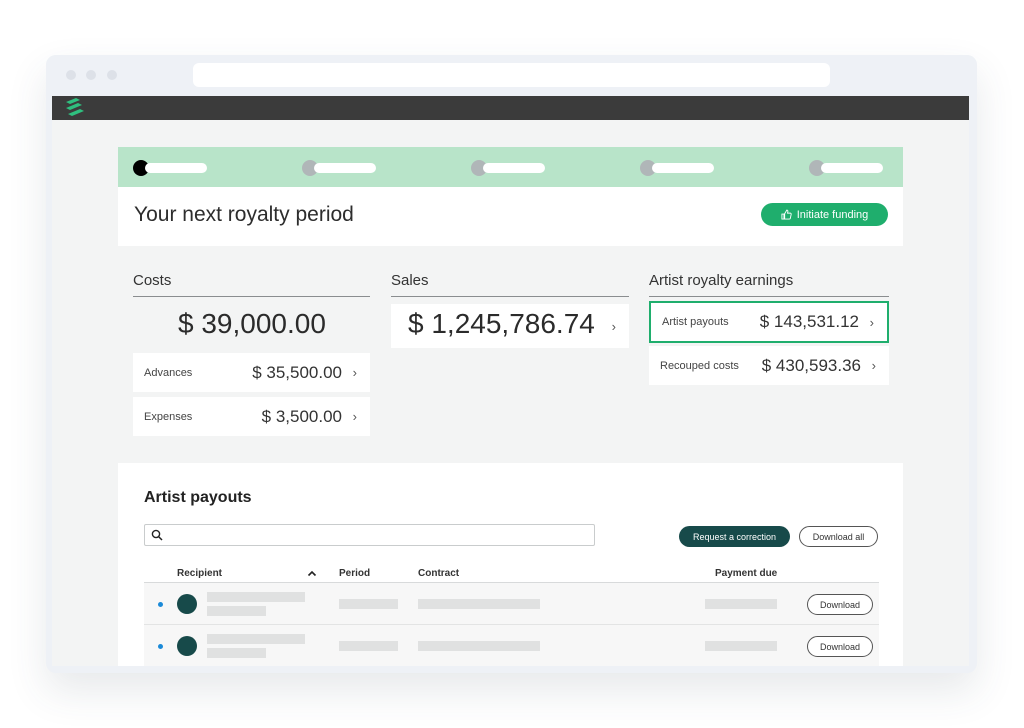 This screenshot has height=728, width=1024. I want to click on artist-payouts-label: Artist payouts, so click(695, 322).